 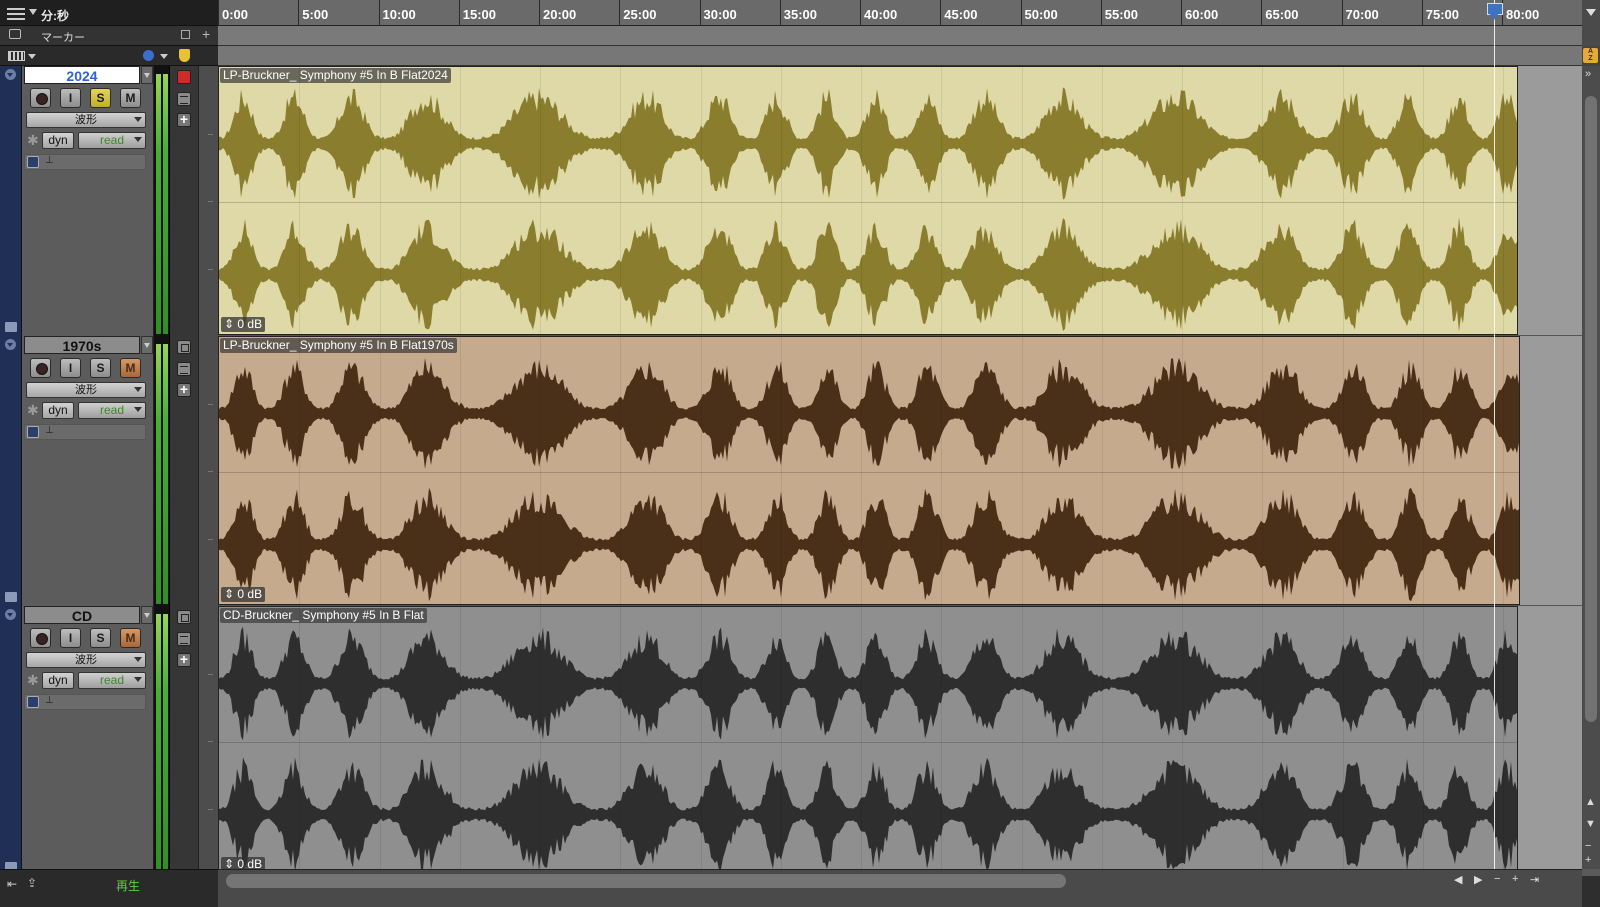 What do you see at coordinates (1591, 13) in the screenshot?
I see `ruler-scroll-end` at bounding box center [1591, 13].